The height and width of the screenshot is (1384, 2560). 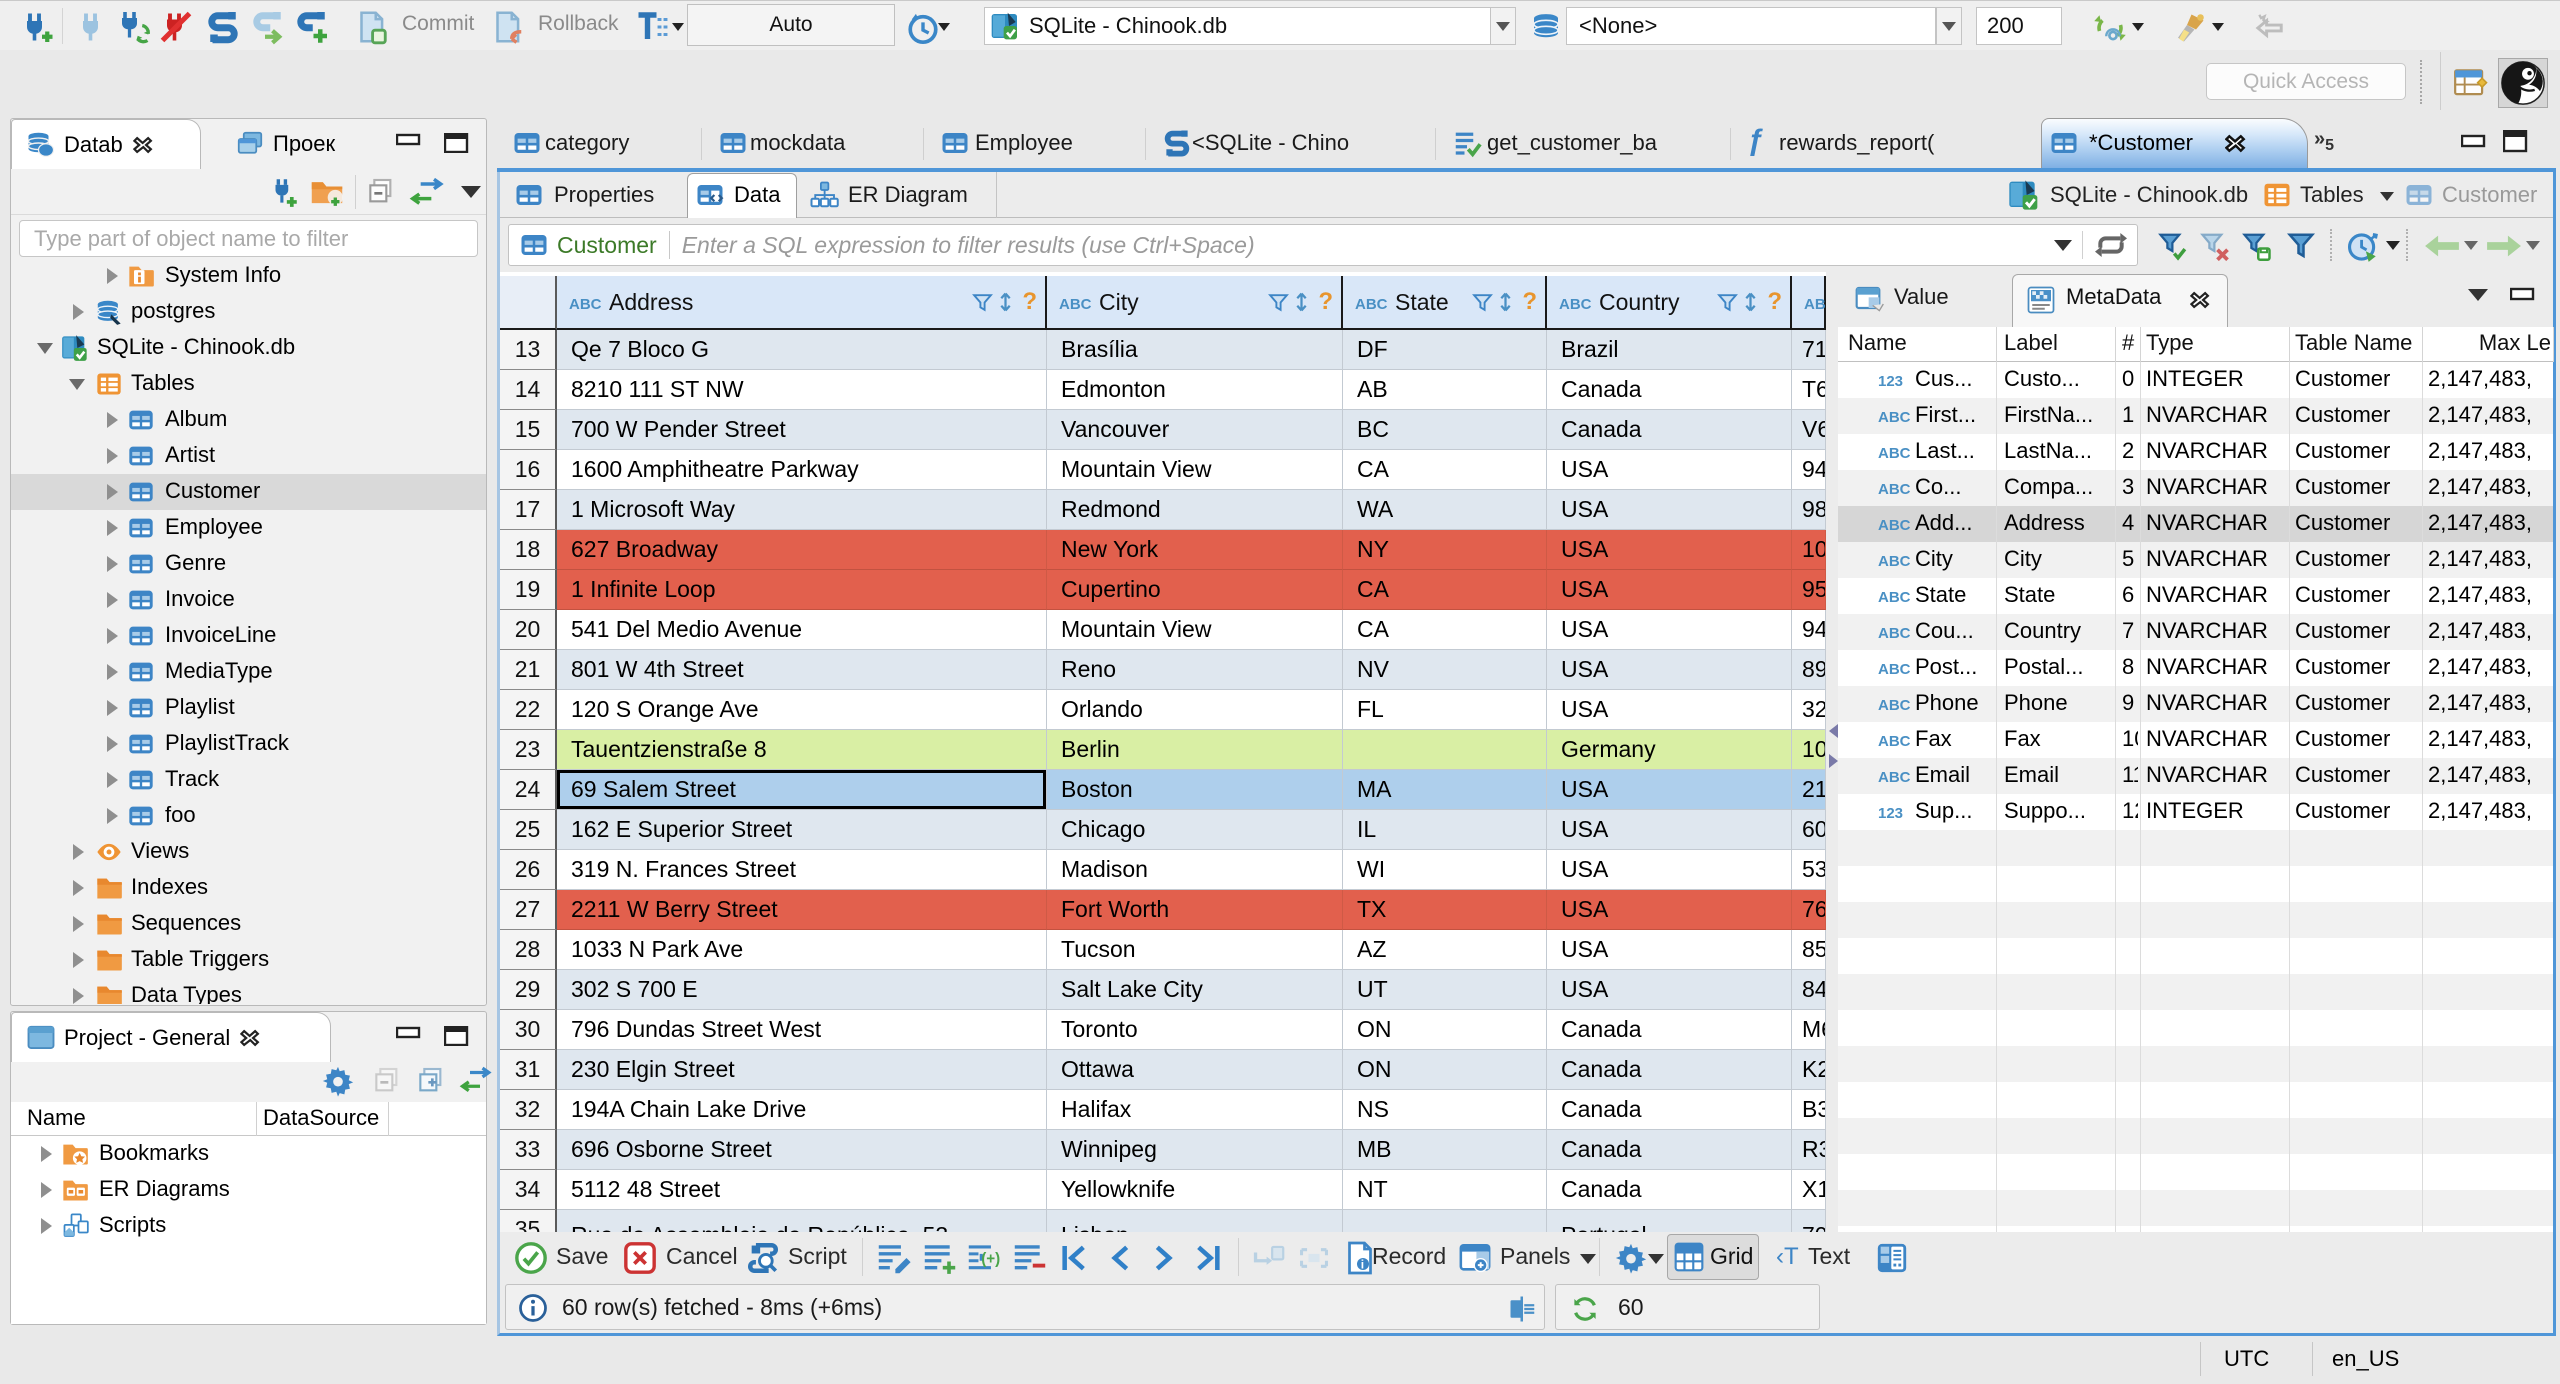 What do you see at coordinates (1362, 1265) in the screenshot?
I see `svg-text: i` at bounding box center [1362, 1265].